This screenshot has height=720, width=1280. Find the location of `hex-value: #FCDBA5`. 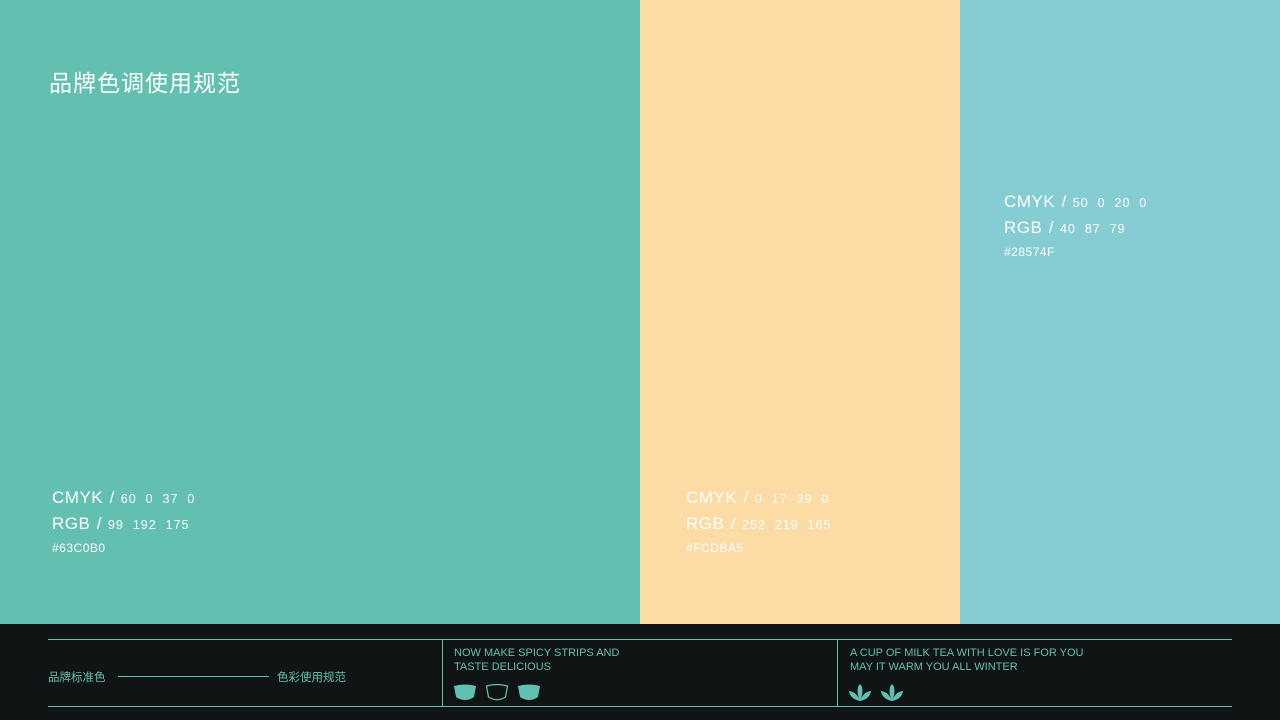

hex-value: #FCDBA5 is located at coordinates (715, 548).